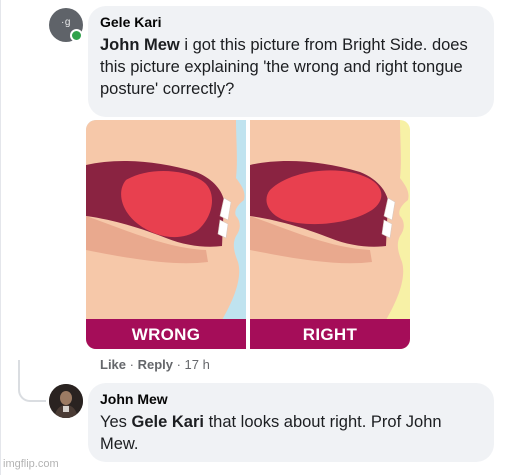 The height and width of the screenshot is (475, 525). I want to click on label-right: RIGHT, so click(330, 334).